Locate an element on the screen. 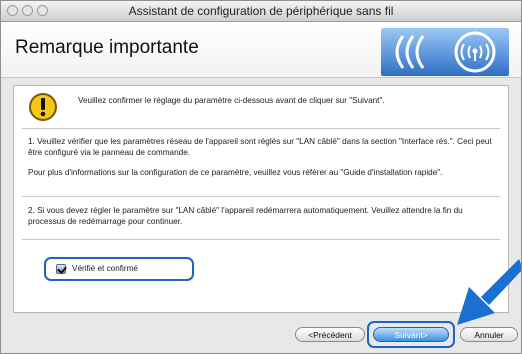  confirm-highlight: Vérifié et confirmé is located at coordinates (119, 269).